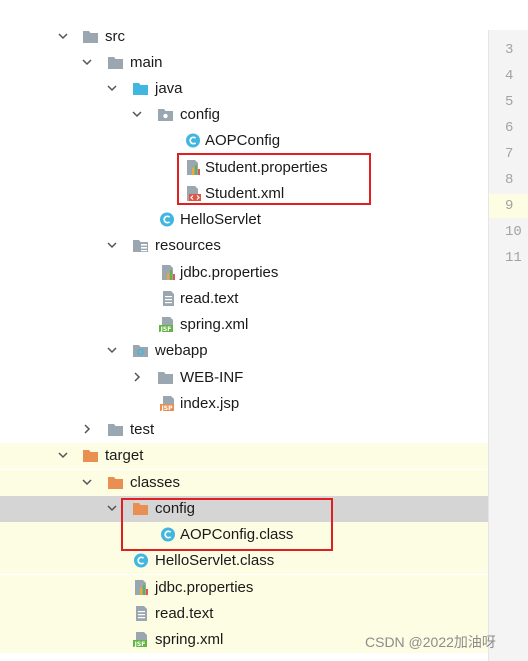 This screenshot has width=528, height=661. Describe the element at coordinates (212, 377) in the screenshot. I see `tree-item-label: WEB-INF` at that location.